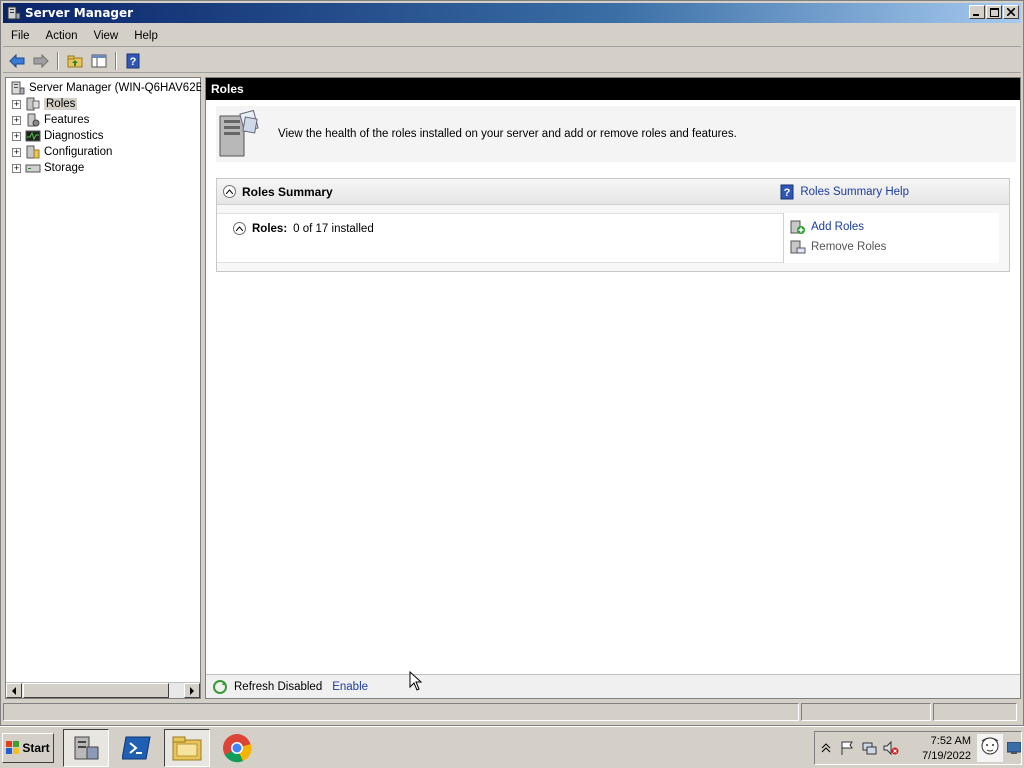  I want to click on show-hidden-icons-icon, so click(826, 748).